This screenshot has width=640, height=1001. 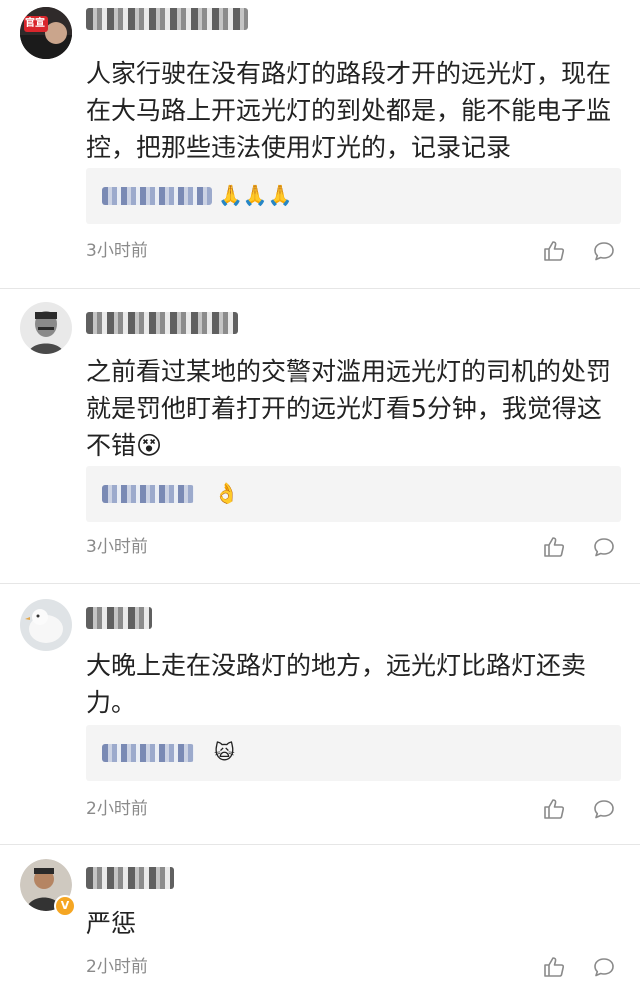 I want to click on avatar-badge: 官宣, so click(x=35, y=23).